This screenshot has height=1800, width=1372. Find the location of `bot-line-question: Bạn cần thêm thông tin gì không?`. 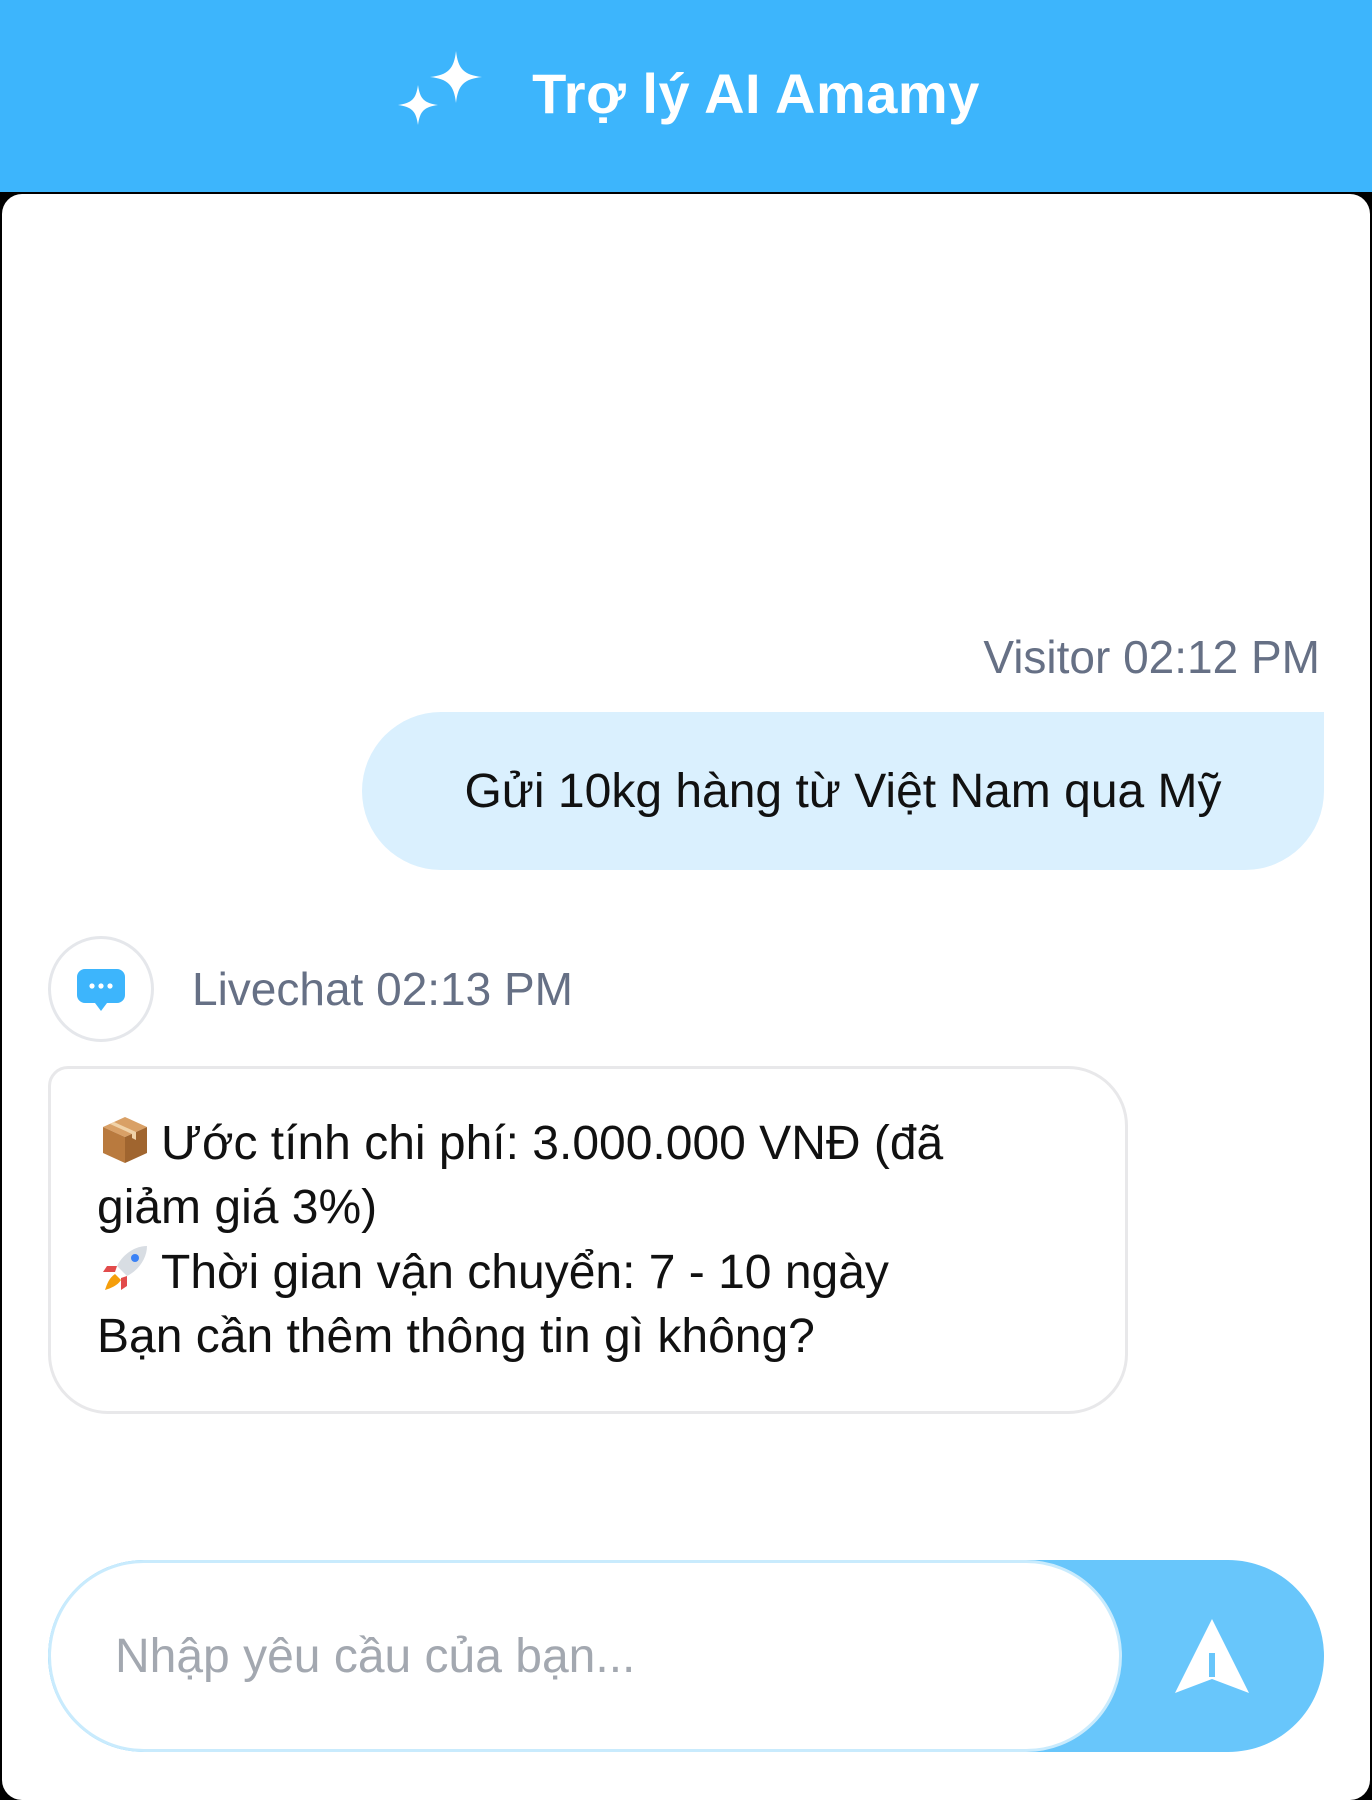

bot-line-question: Bạn cần thêm thông tin gì không? is located at coordinates (588, 1337).